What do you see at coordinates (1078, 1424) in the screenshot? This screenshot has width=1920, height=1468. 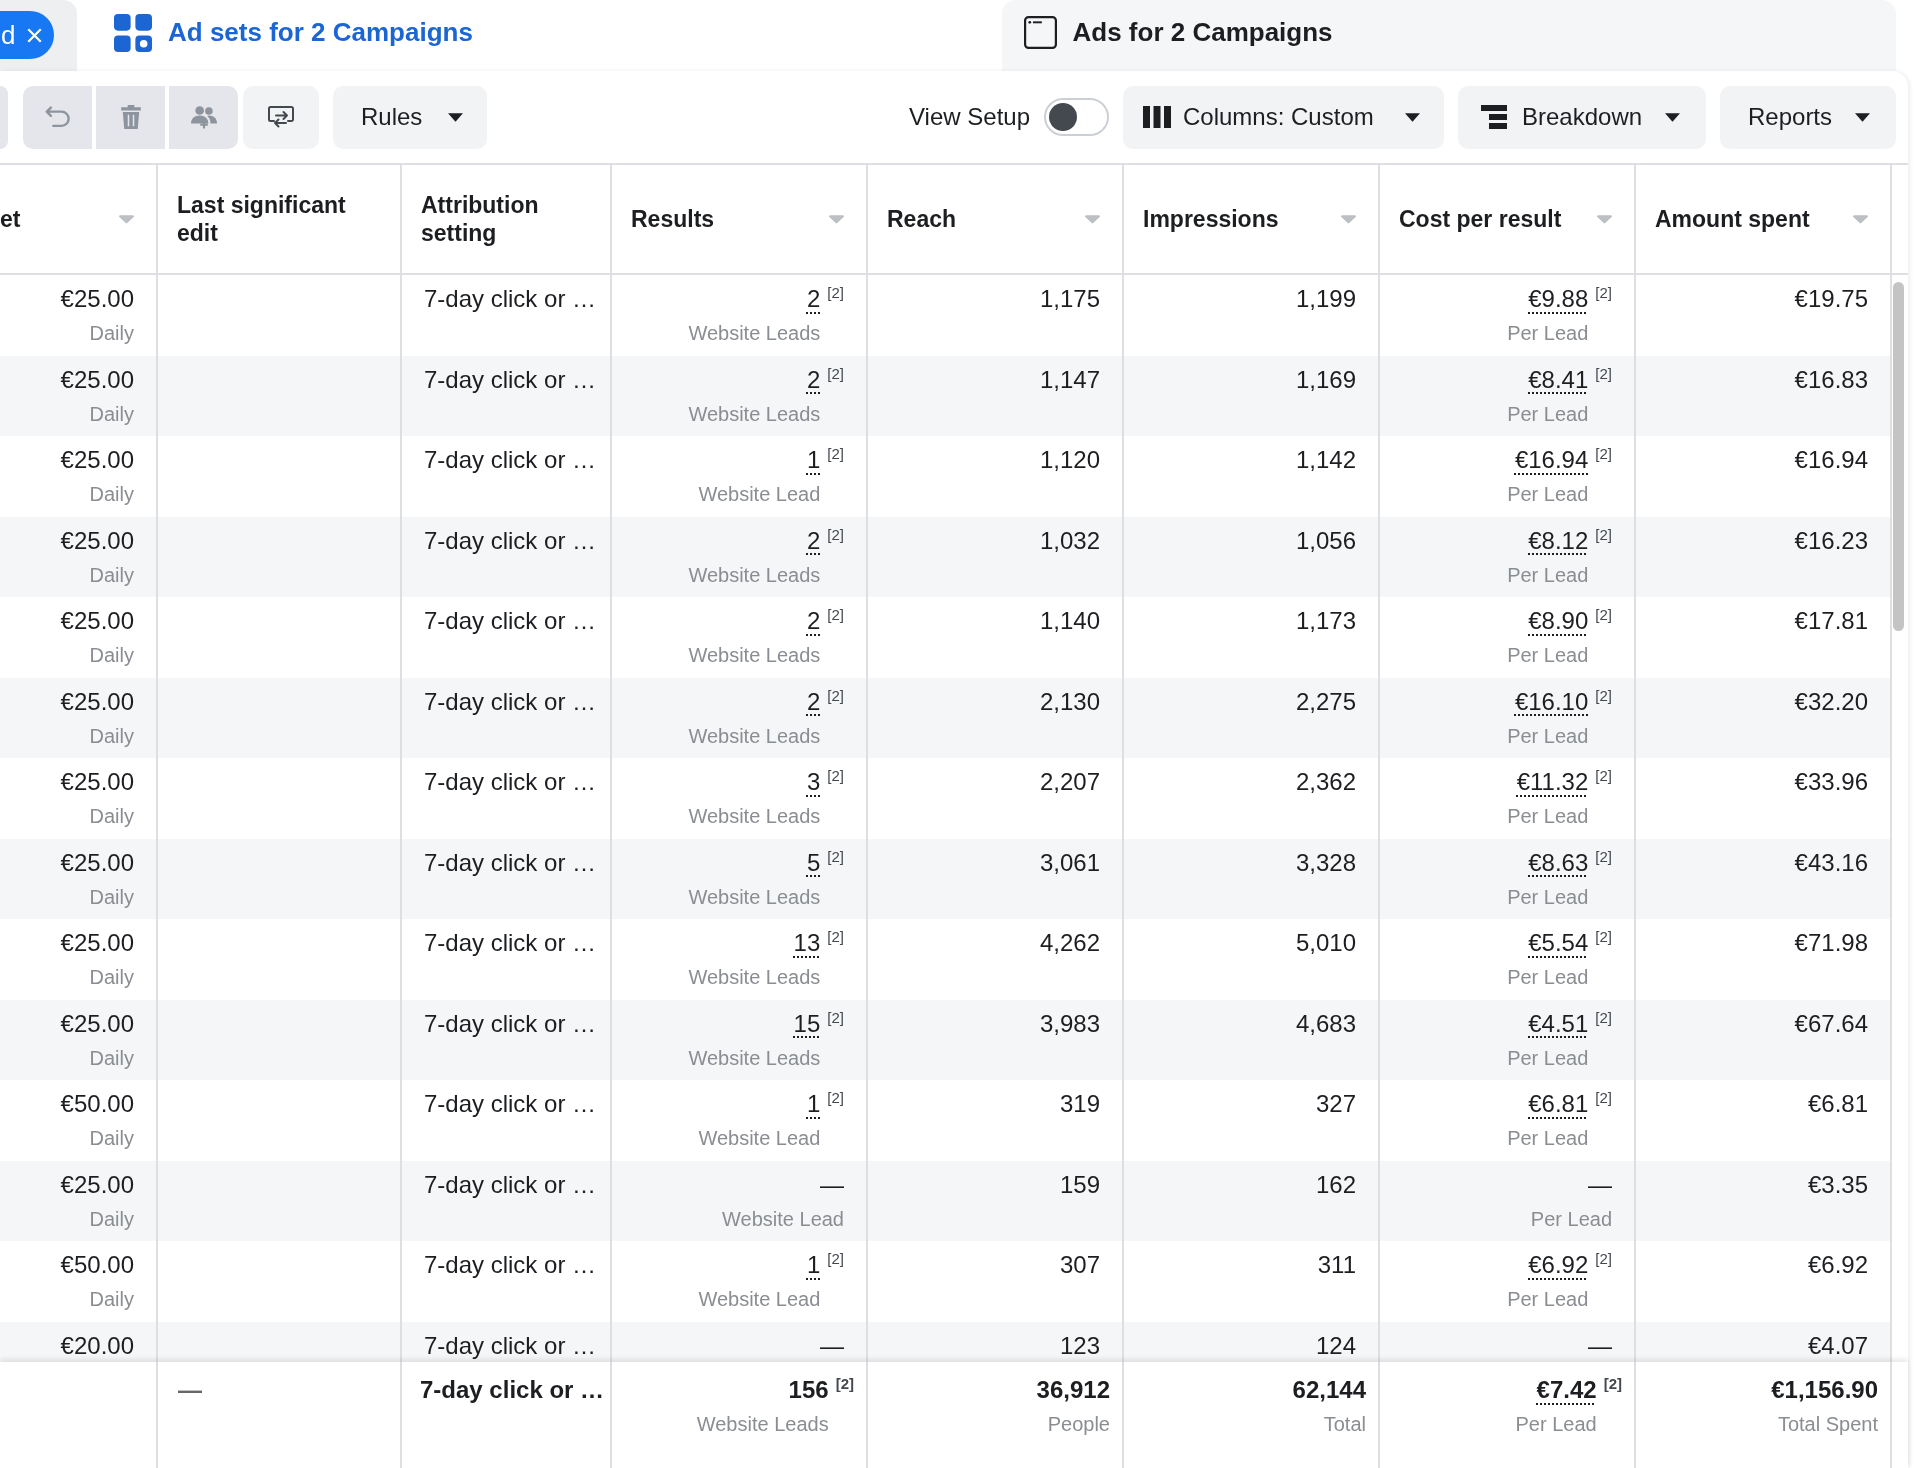 I see `cell-subtext: People` at bounding box center [1078, 1424].